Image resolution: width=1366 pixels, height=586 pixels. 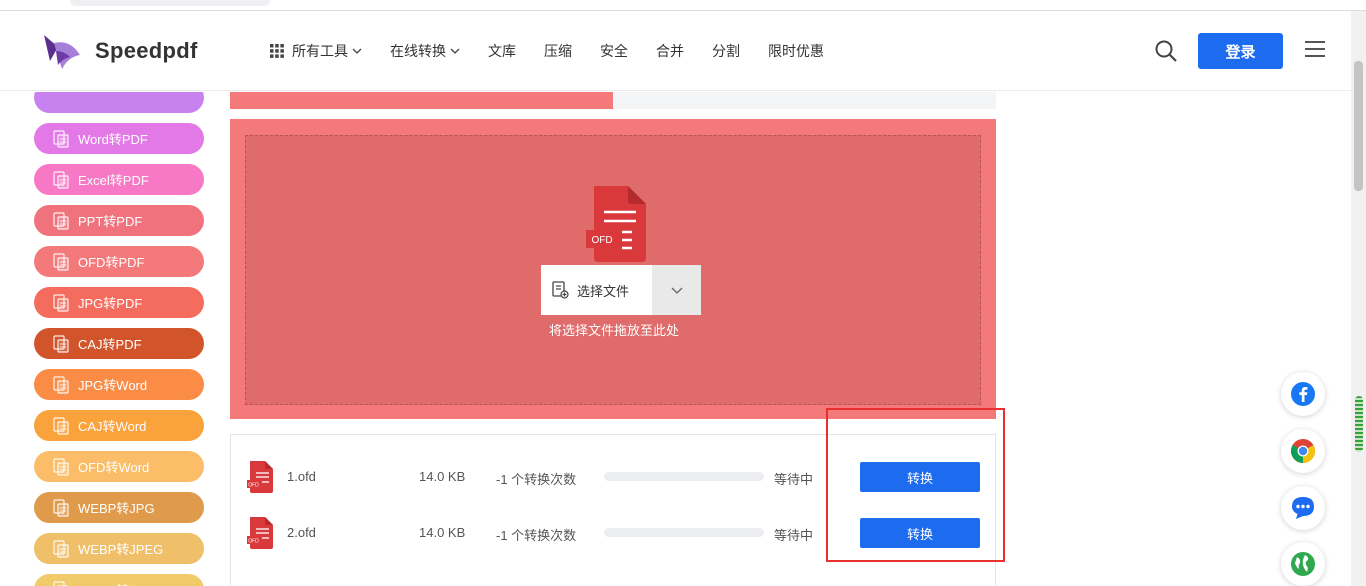 I want to click on chrome-button, so click(x=1303, y=451).